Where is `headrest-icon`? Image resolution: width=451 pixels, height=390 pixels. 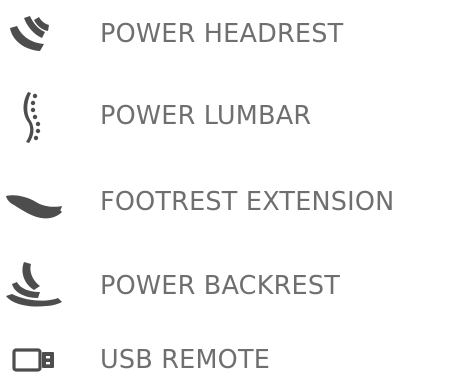 headrest-icon is located at coordinates (35, 34).